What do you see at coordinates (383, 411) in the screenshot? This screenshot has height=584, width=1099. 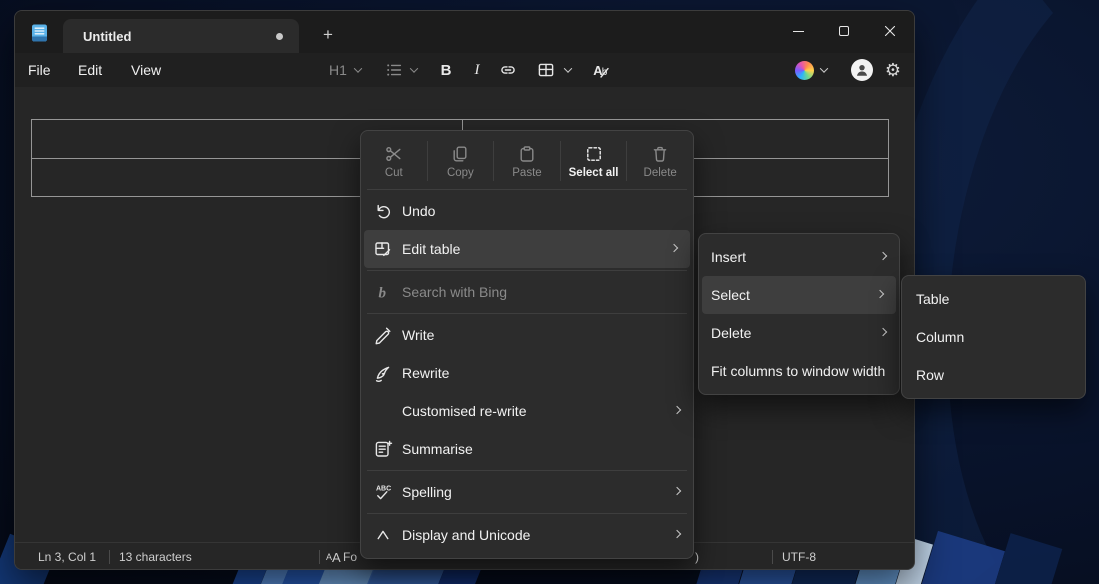 I see `no-icon` at bounding box center [383, 411].